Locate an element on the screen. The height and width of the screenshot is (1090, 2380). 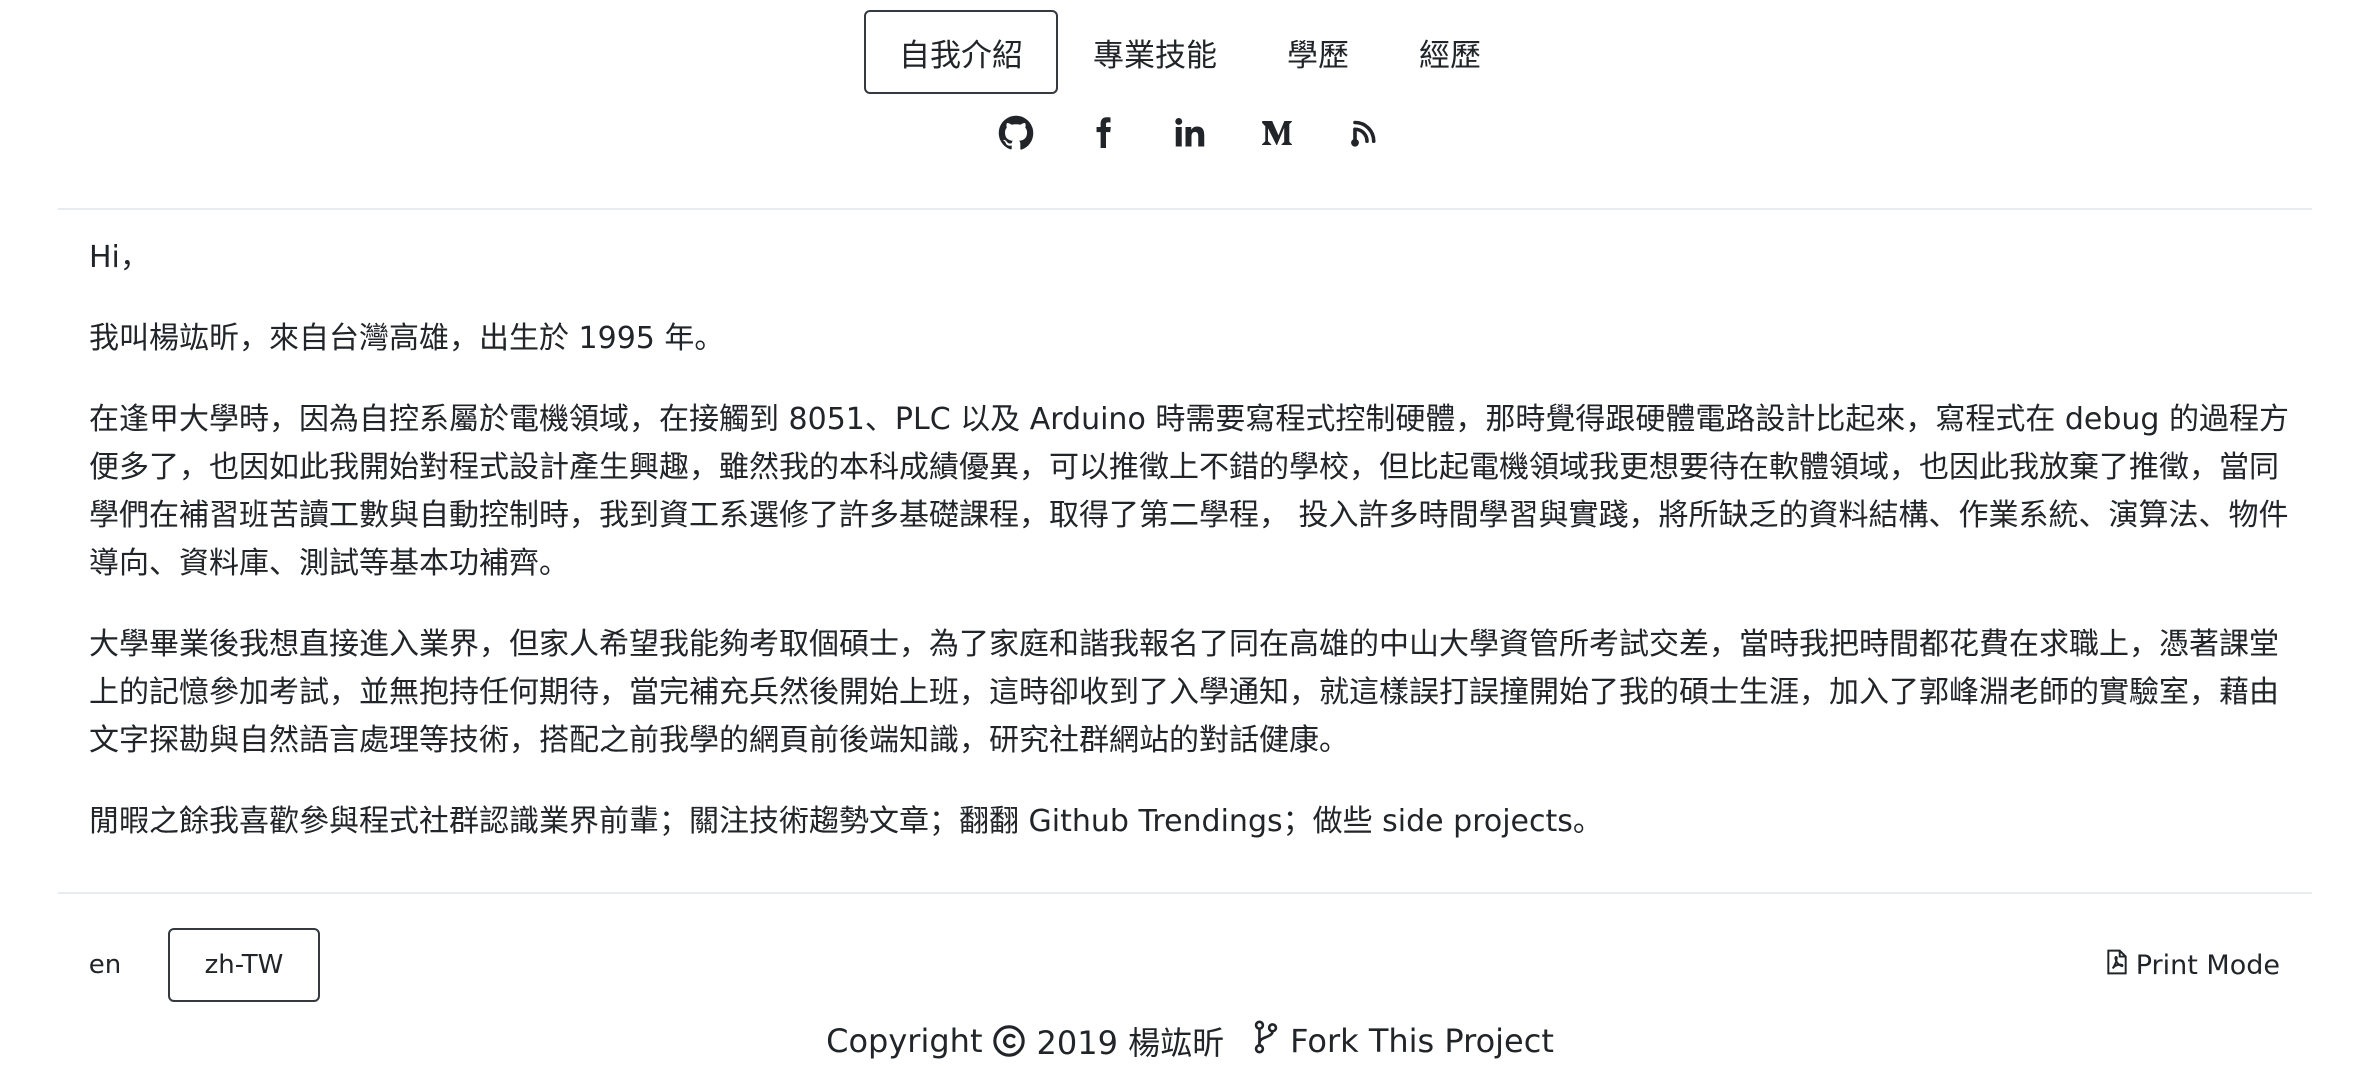
tab-education: 學歷 is located at coordinates (1318, 52).